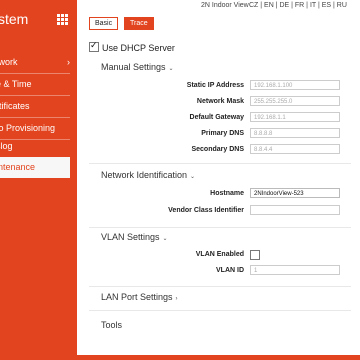  What do you see at coordinates (15, 106) in the screenshot?
I see `sidebar-item-label: rtificates` at bounding box center [15, 106].